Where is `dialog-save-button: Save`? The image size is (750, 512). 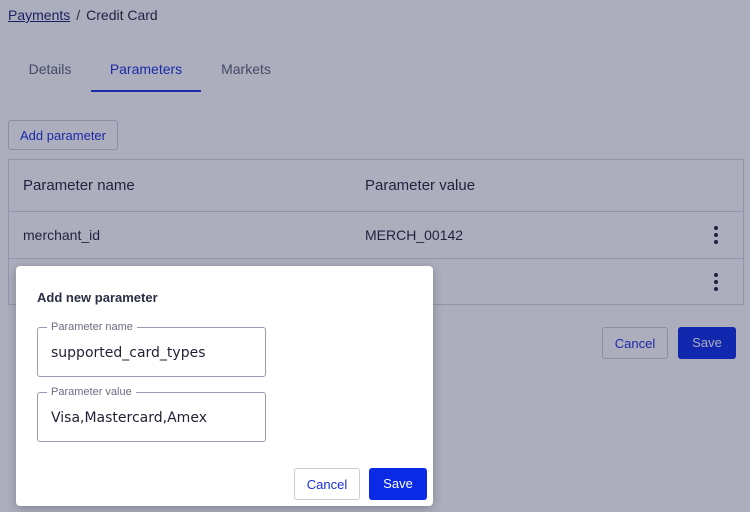
dialog-save-button: Save is located at coordinates (398, 484).